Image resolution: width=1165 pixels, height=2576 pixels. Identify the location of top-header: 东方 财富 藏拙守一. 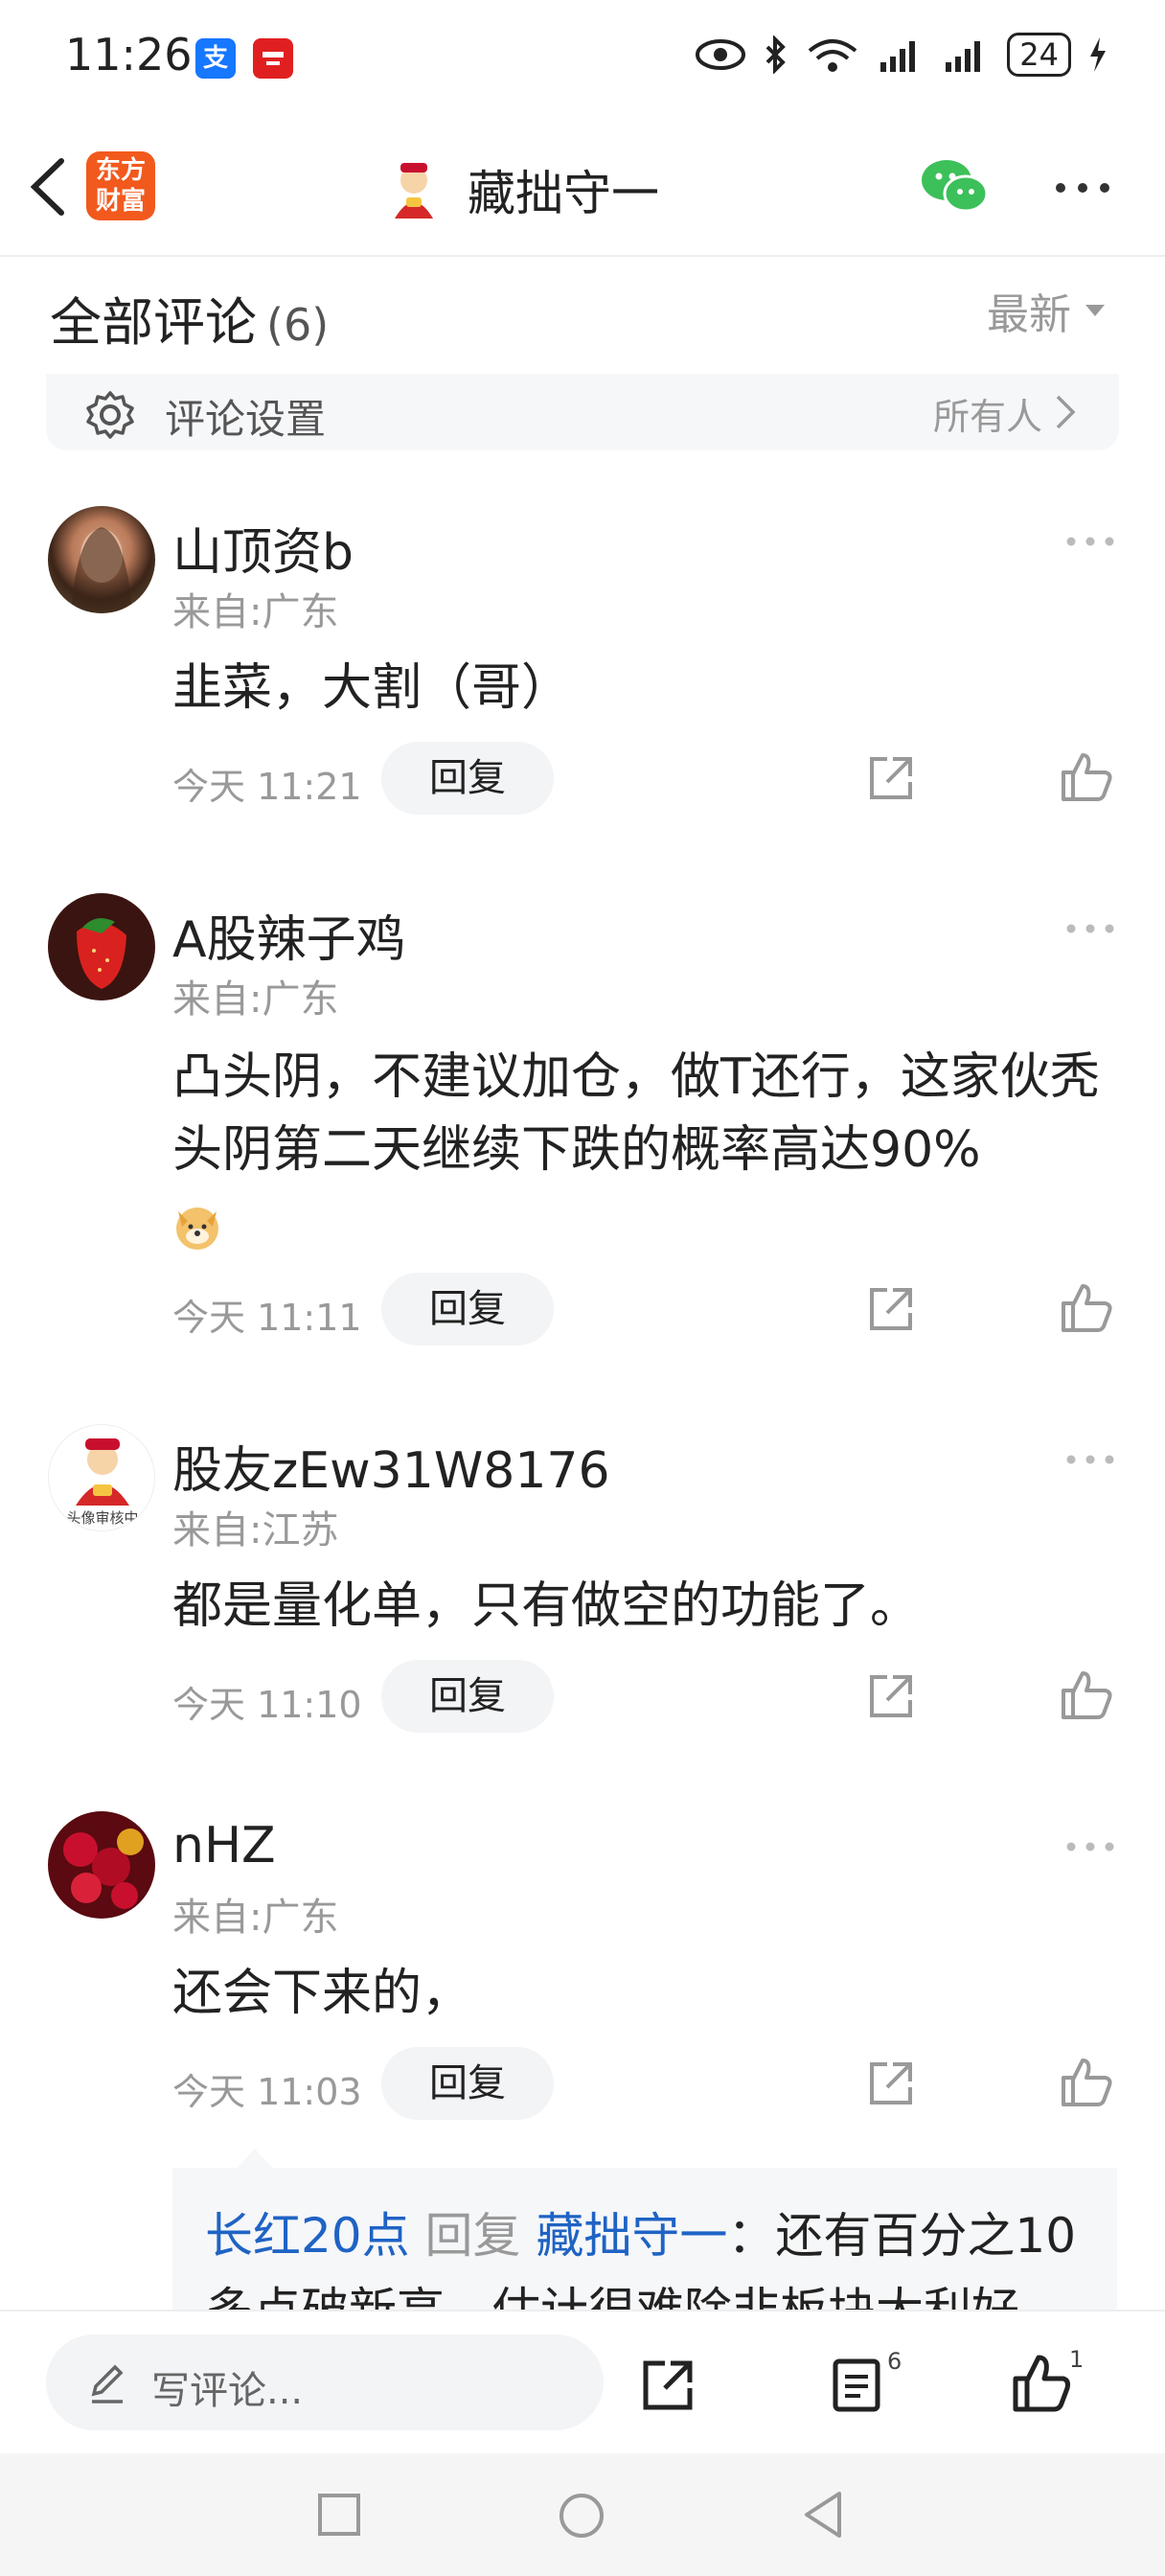
(582, 191).